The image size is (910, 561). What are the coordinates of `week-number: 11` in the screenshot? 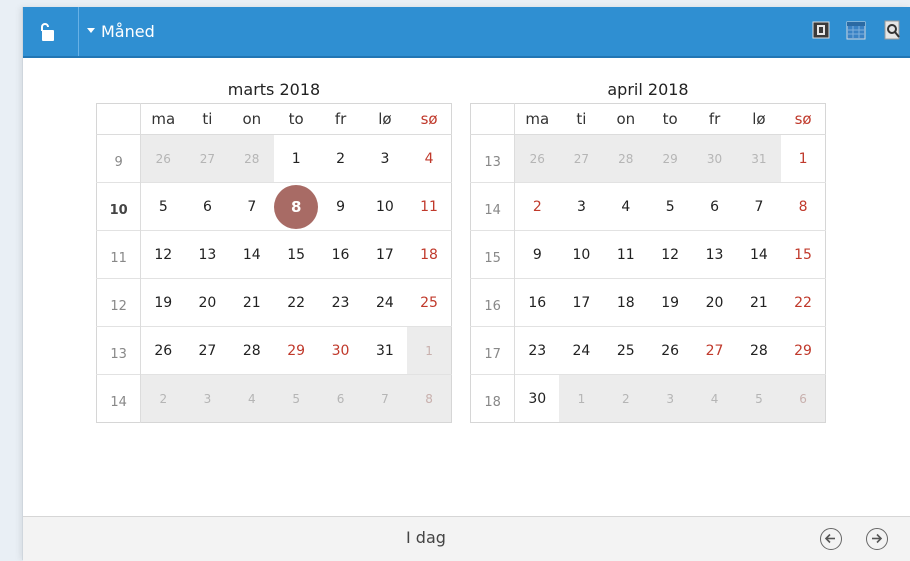 It's located at (119, 254).